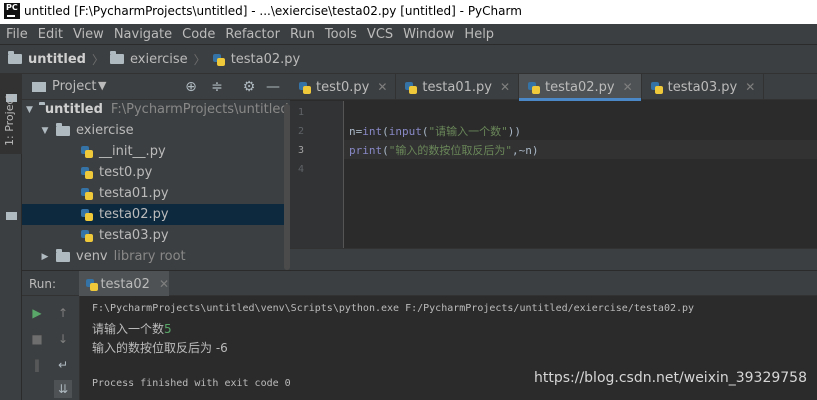 This screenshot has width=817, height=400. I want to click on tree-folder-node: ▼ exiercise, so click(153, 130).